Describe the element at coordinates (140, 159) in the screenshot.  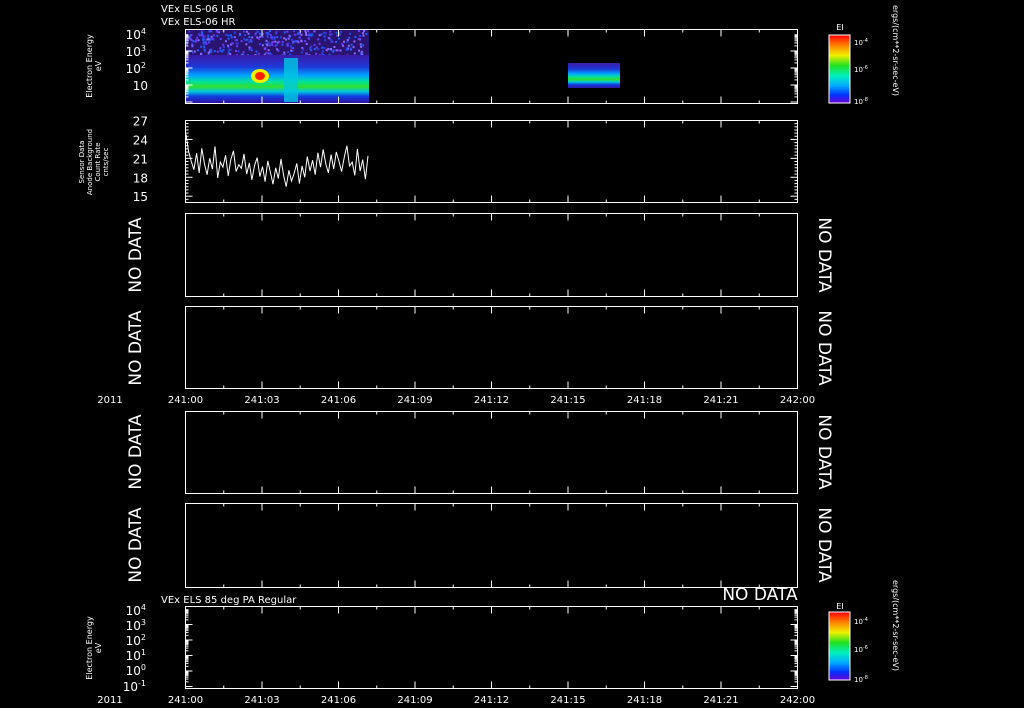
I see `y-tick-label: 21` at that location.